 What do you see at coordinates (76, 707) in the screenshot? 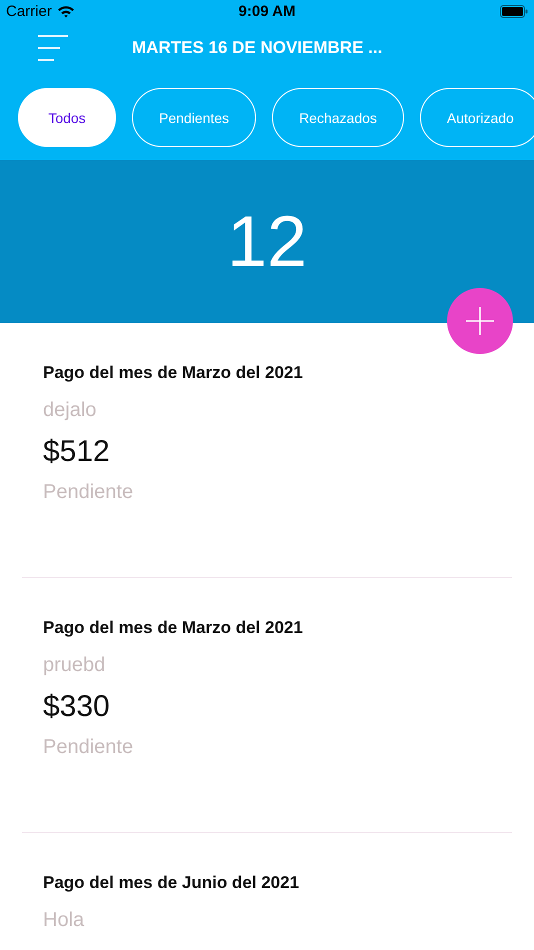
I see `payment-amount: $330` at bounding box center [76, 707].